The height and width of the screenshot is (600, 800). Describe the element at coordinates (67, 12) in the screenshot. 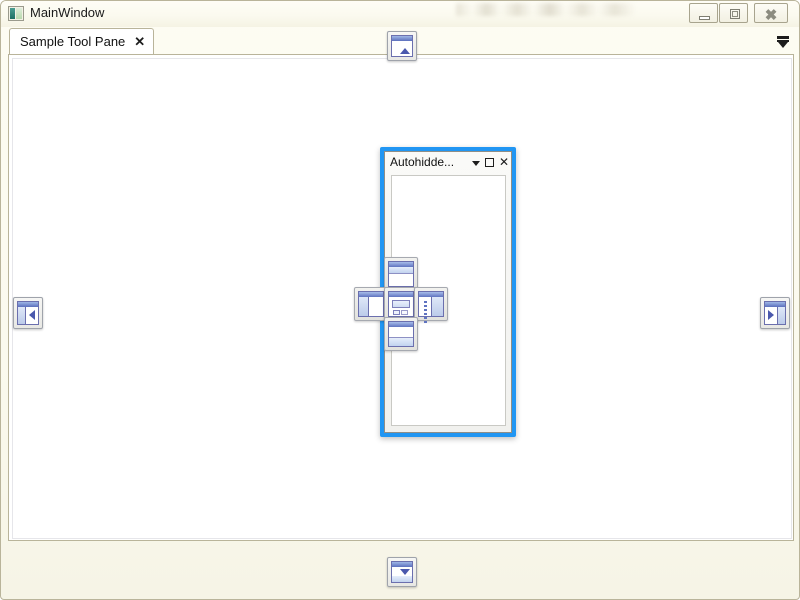

I see `window-title: MainWindow` at that location.